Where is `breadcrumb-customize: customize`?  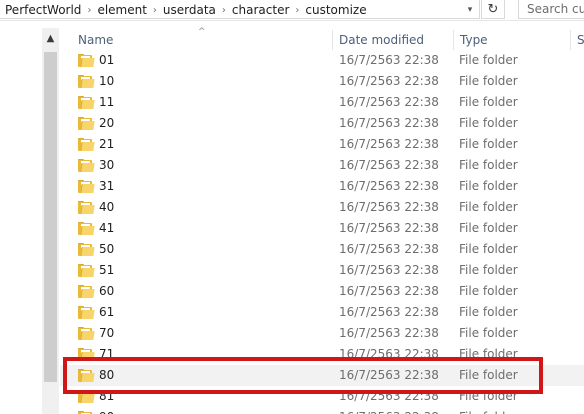
breadcrumb-customize: customize is located at coordinates (335, 10).